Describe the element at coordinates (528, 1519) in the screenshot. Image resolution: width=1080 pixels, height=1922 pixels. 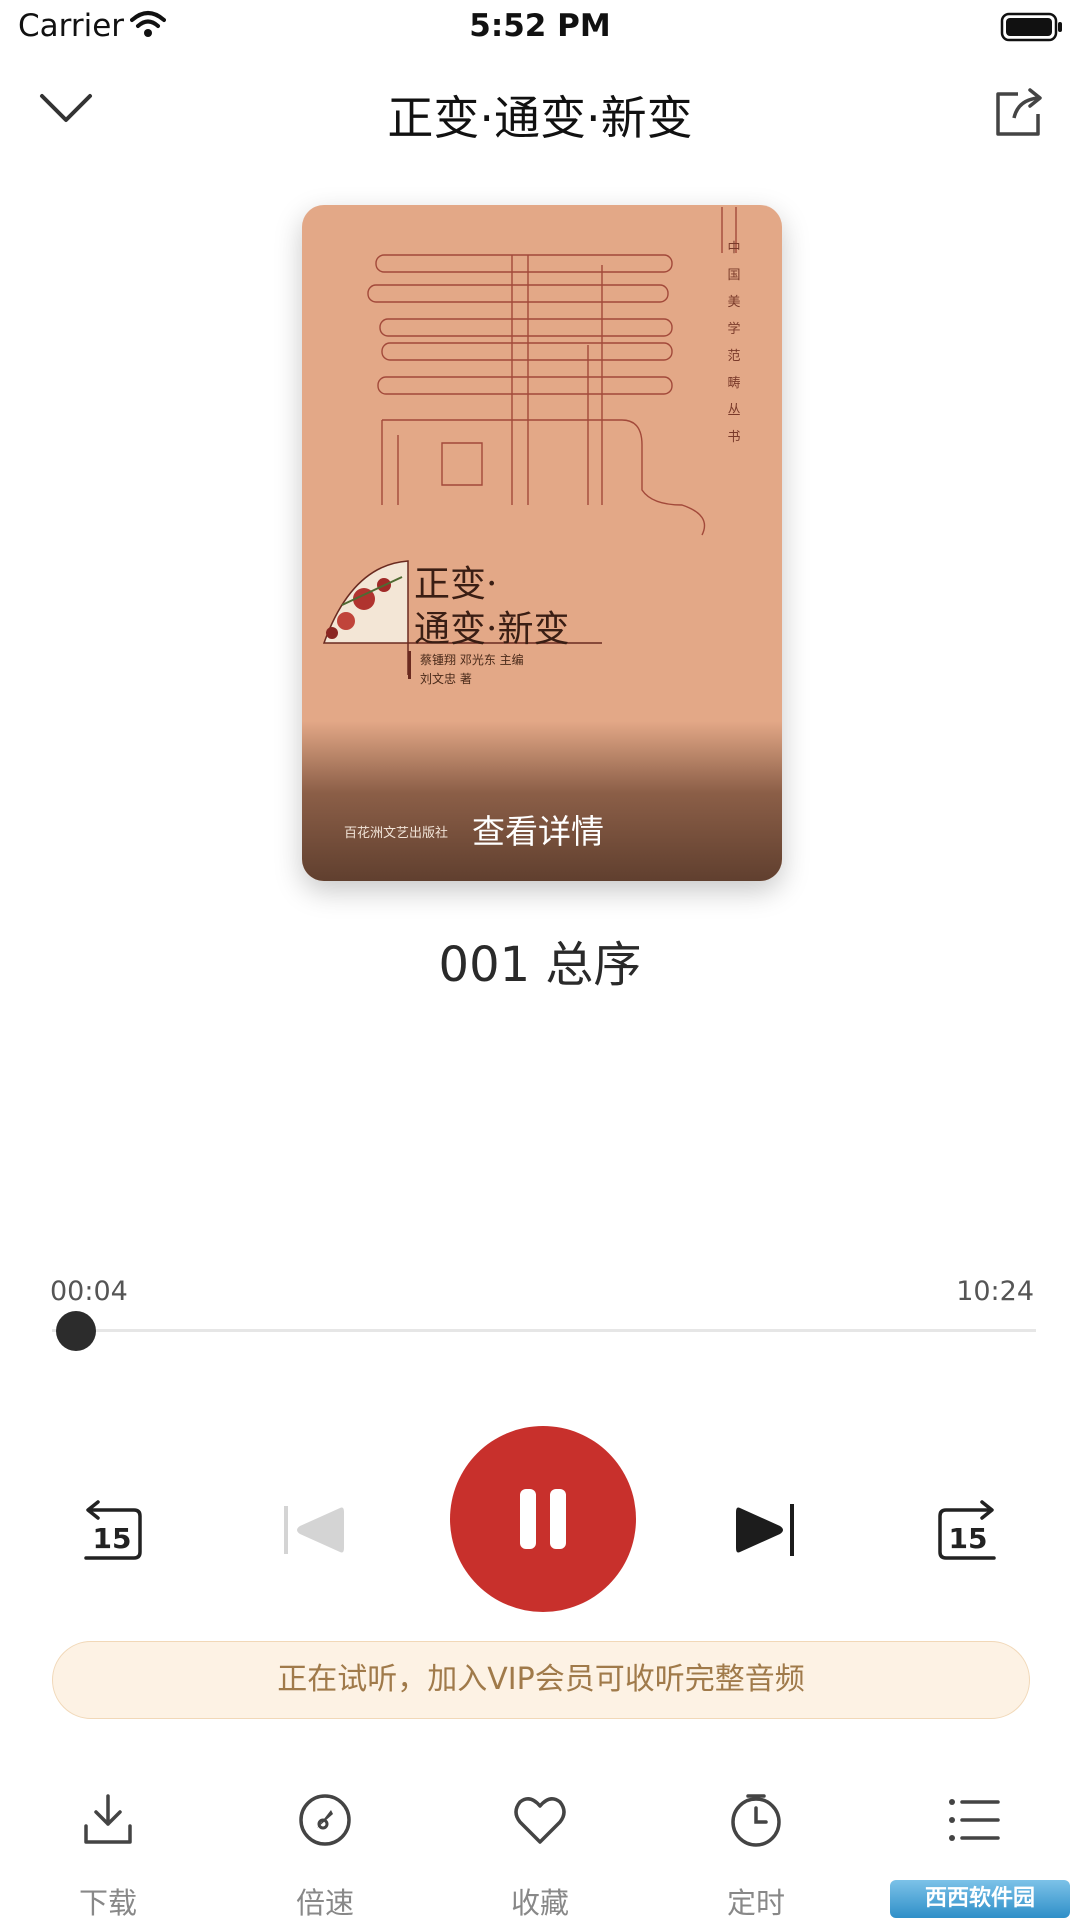
I see `pause-icon` at that location.